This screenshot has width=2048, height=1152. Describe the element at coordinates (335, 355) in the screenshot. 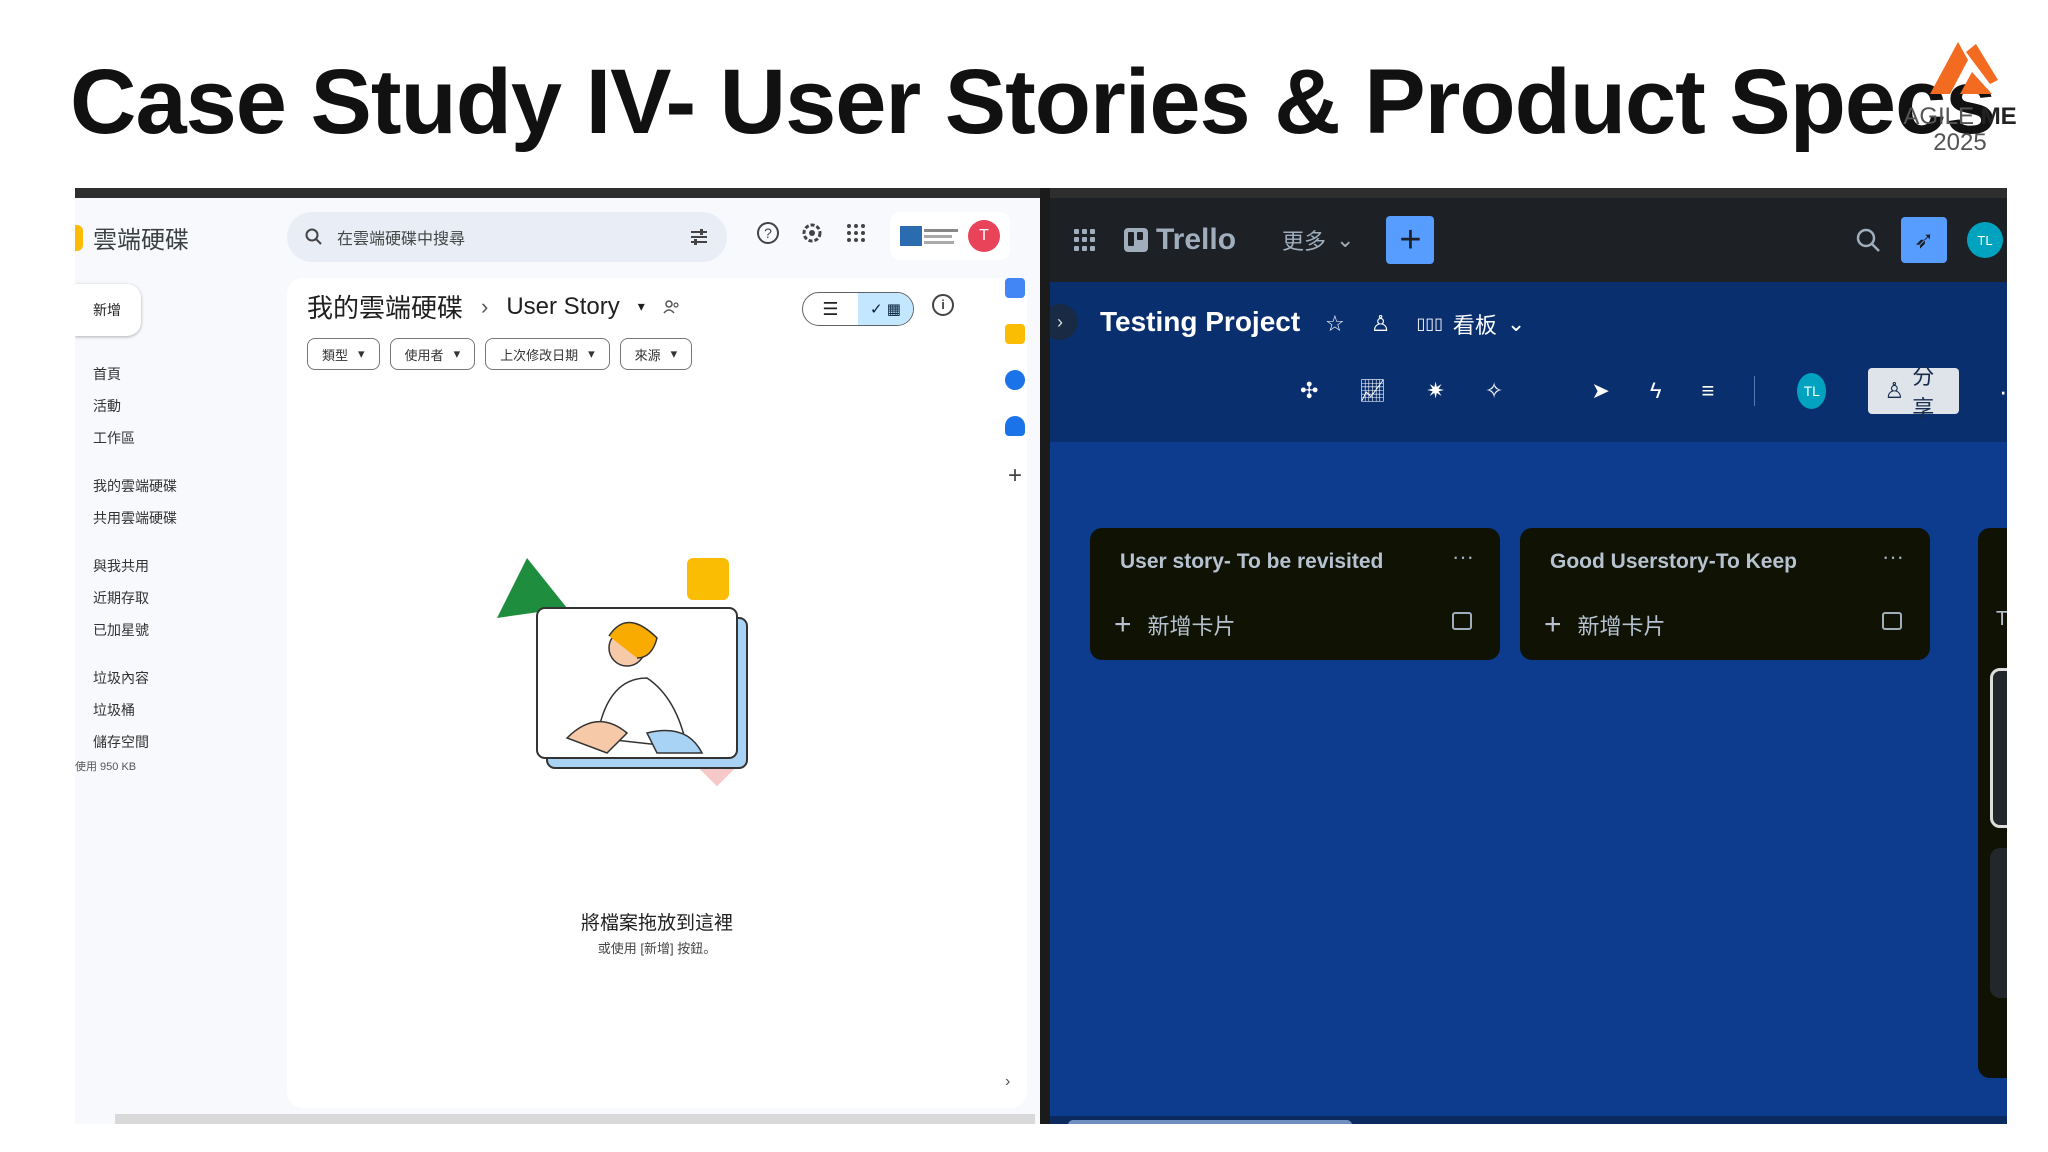

I see `filter-chip-label: 類型` at that location.